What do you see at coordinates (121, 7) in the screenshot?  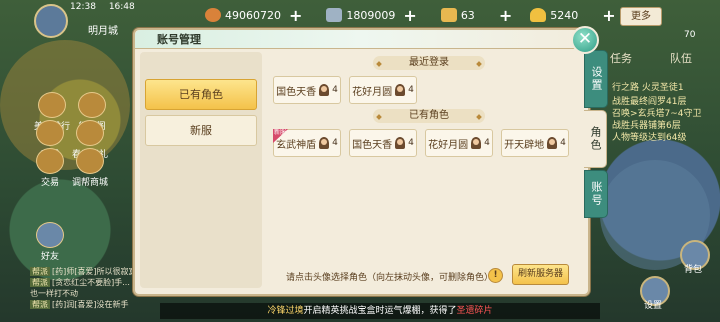 I see `game-clock: 16:48` at bounding box center [121, 7].